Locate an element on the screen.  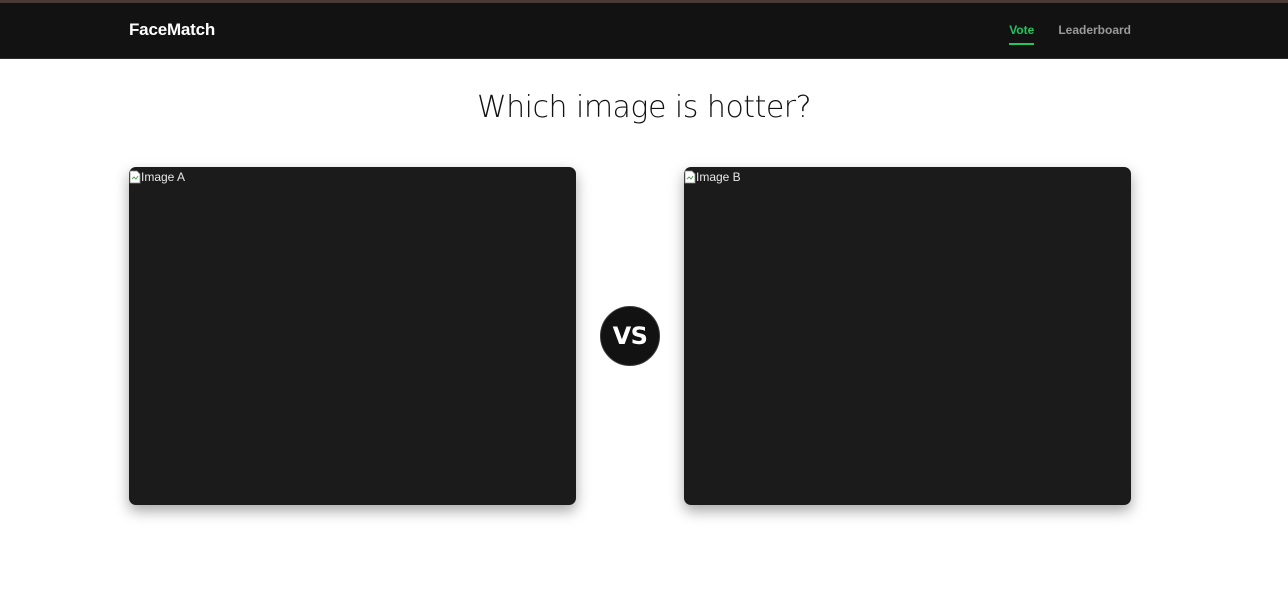
image-b-alt-text: Image B is located at coordinates (718, 177).